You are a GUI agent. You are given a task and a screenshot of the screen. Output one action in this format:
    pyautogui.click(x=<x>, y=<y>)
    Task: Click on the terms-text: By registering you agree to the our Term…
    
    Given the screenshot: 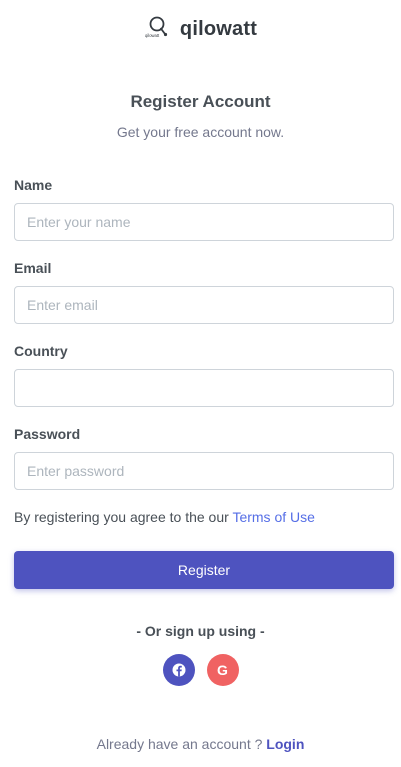 What is the action you would take?
    pyautogui.click(x=164, y=517)
    